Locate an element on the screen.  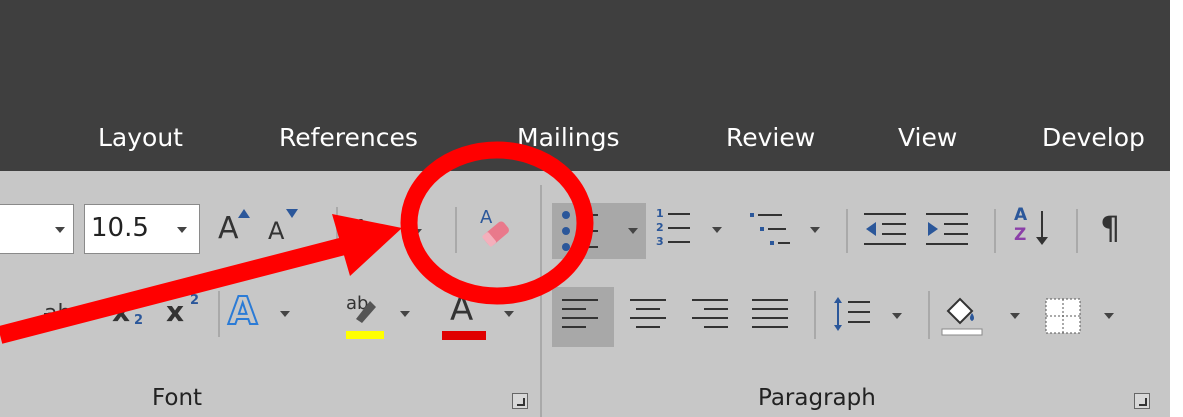
align-center-button is located at coordinates (650, 317).